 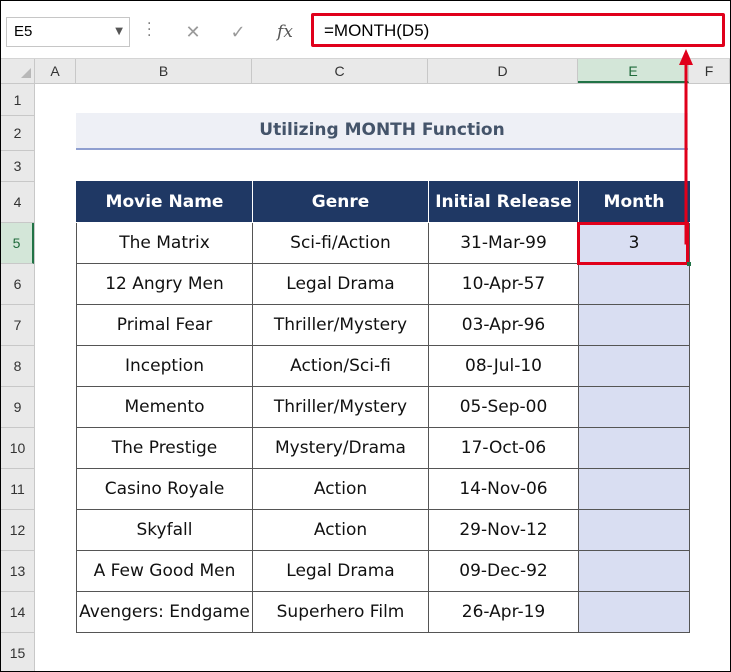 What do you see at coordinates (503, 448) in the screenshot?
I see `cell-release: 17-Oct-06` at bounding box center [503, 448].